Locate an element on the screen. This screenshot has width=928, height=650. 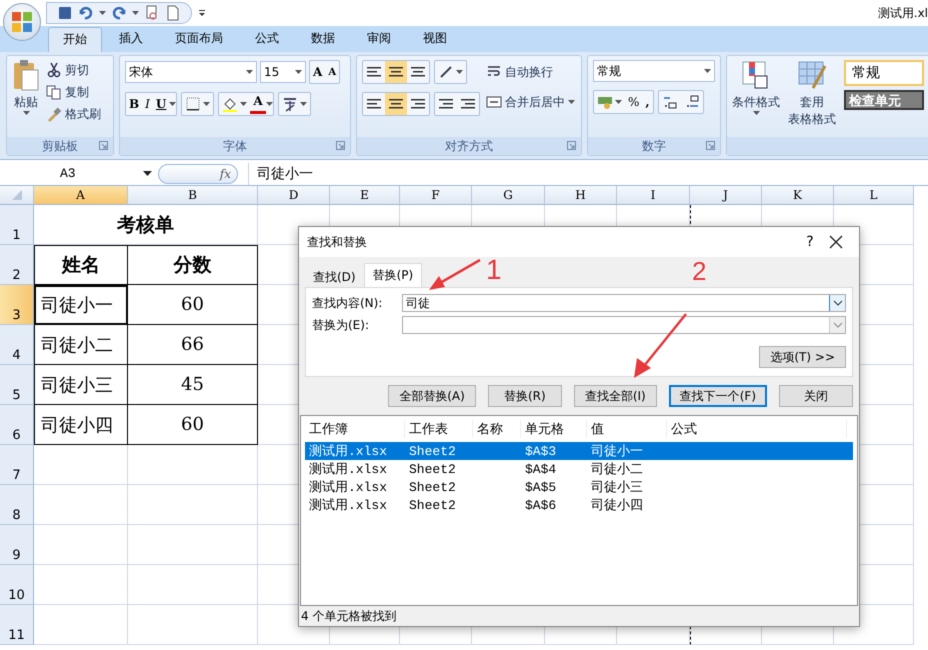
result-row: 测试用.xlsx Sheet2 $A$5 司徒小三 is located at coordinates (579, 487).